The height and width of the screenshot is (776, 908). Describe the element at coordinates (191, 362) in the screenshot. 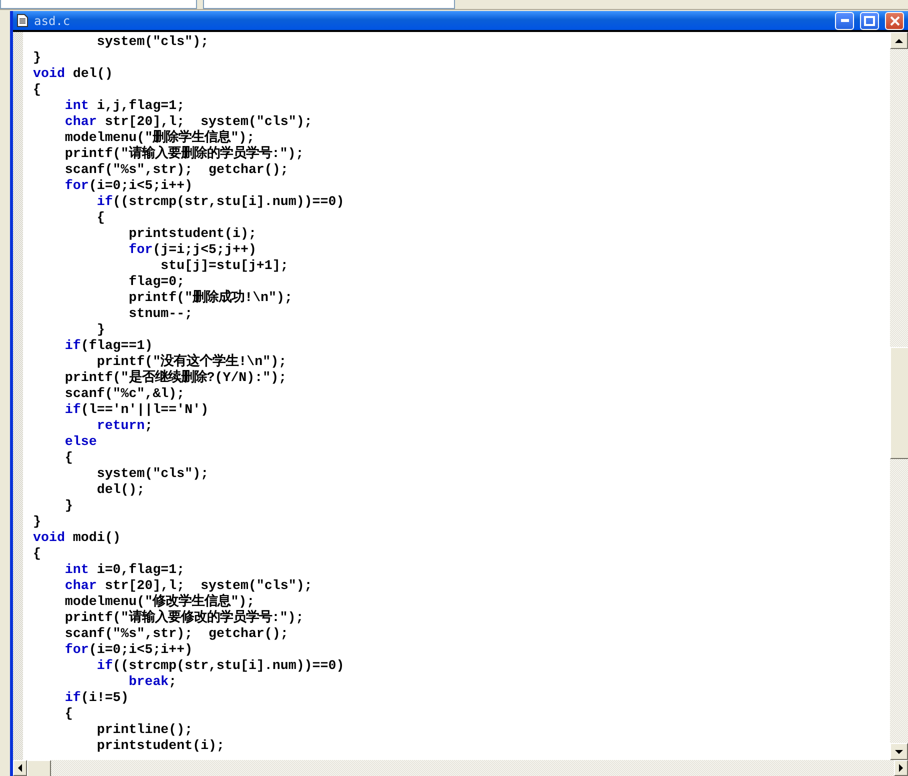

I see `code-line: printf("没有这个学生!\n");` at that location.